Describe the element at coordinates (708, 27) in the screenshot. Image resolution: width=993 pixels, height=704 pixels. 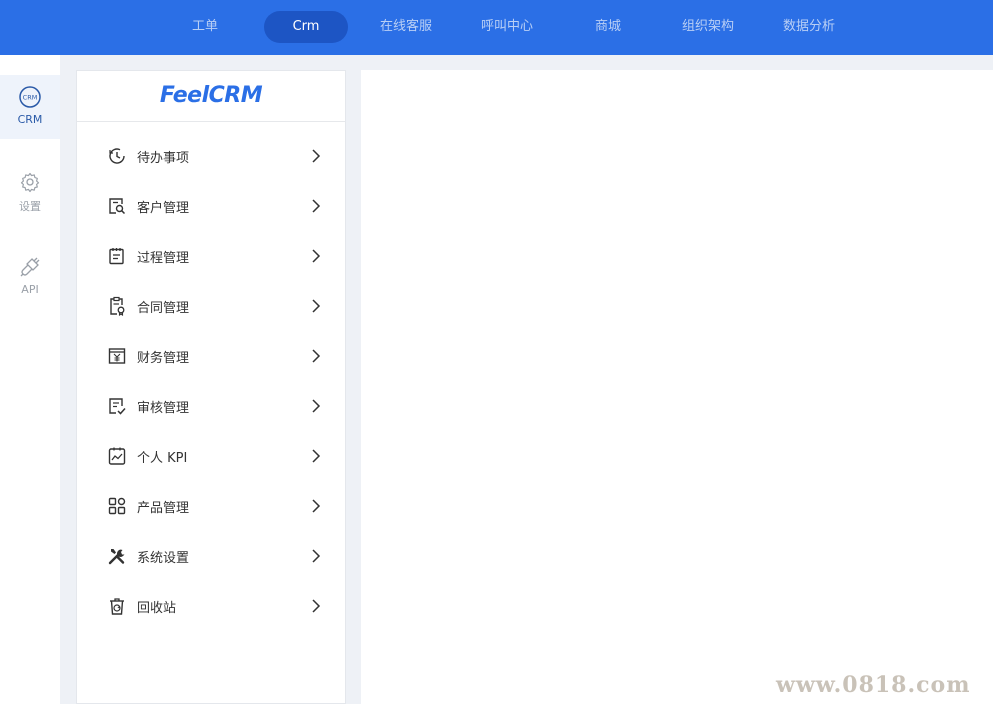
I see `topnav-item-organization: 组织架构` at that location.